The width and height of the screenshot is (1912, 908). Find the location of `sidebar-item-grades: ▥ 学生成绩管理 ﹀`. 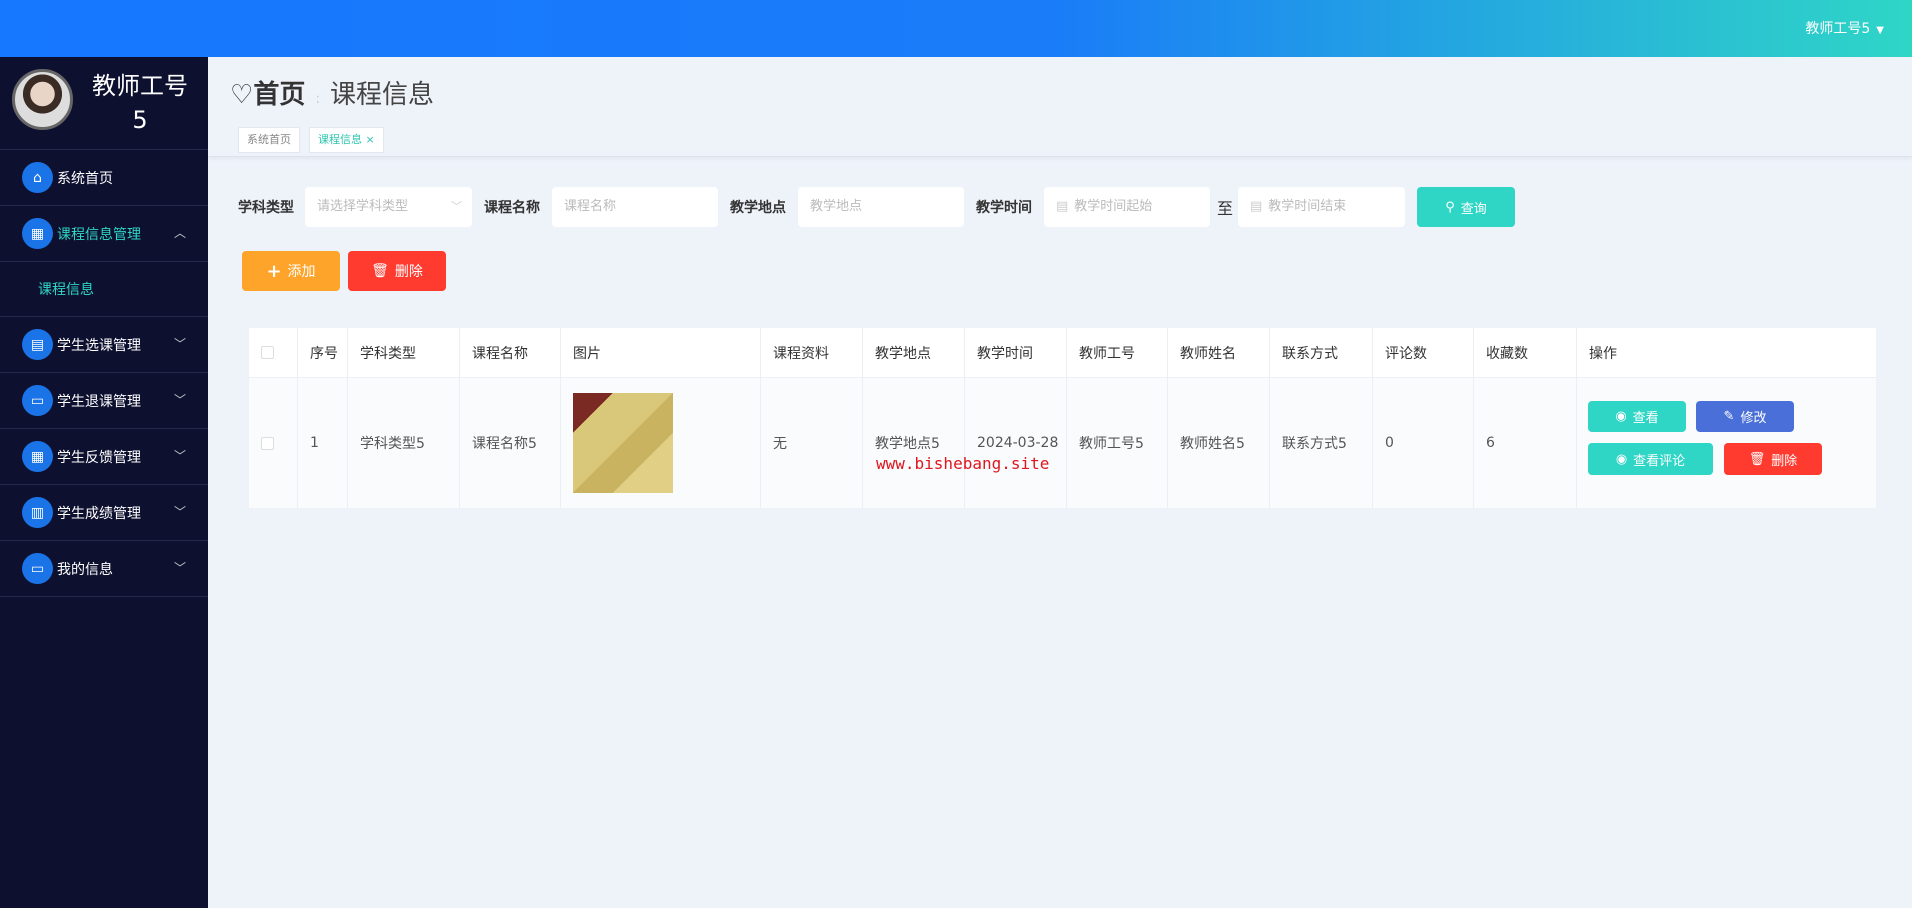

sidebar-item-grades: ▥ 学生成绩管理 ﹀ is located at coordinates (104, 513).